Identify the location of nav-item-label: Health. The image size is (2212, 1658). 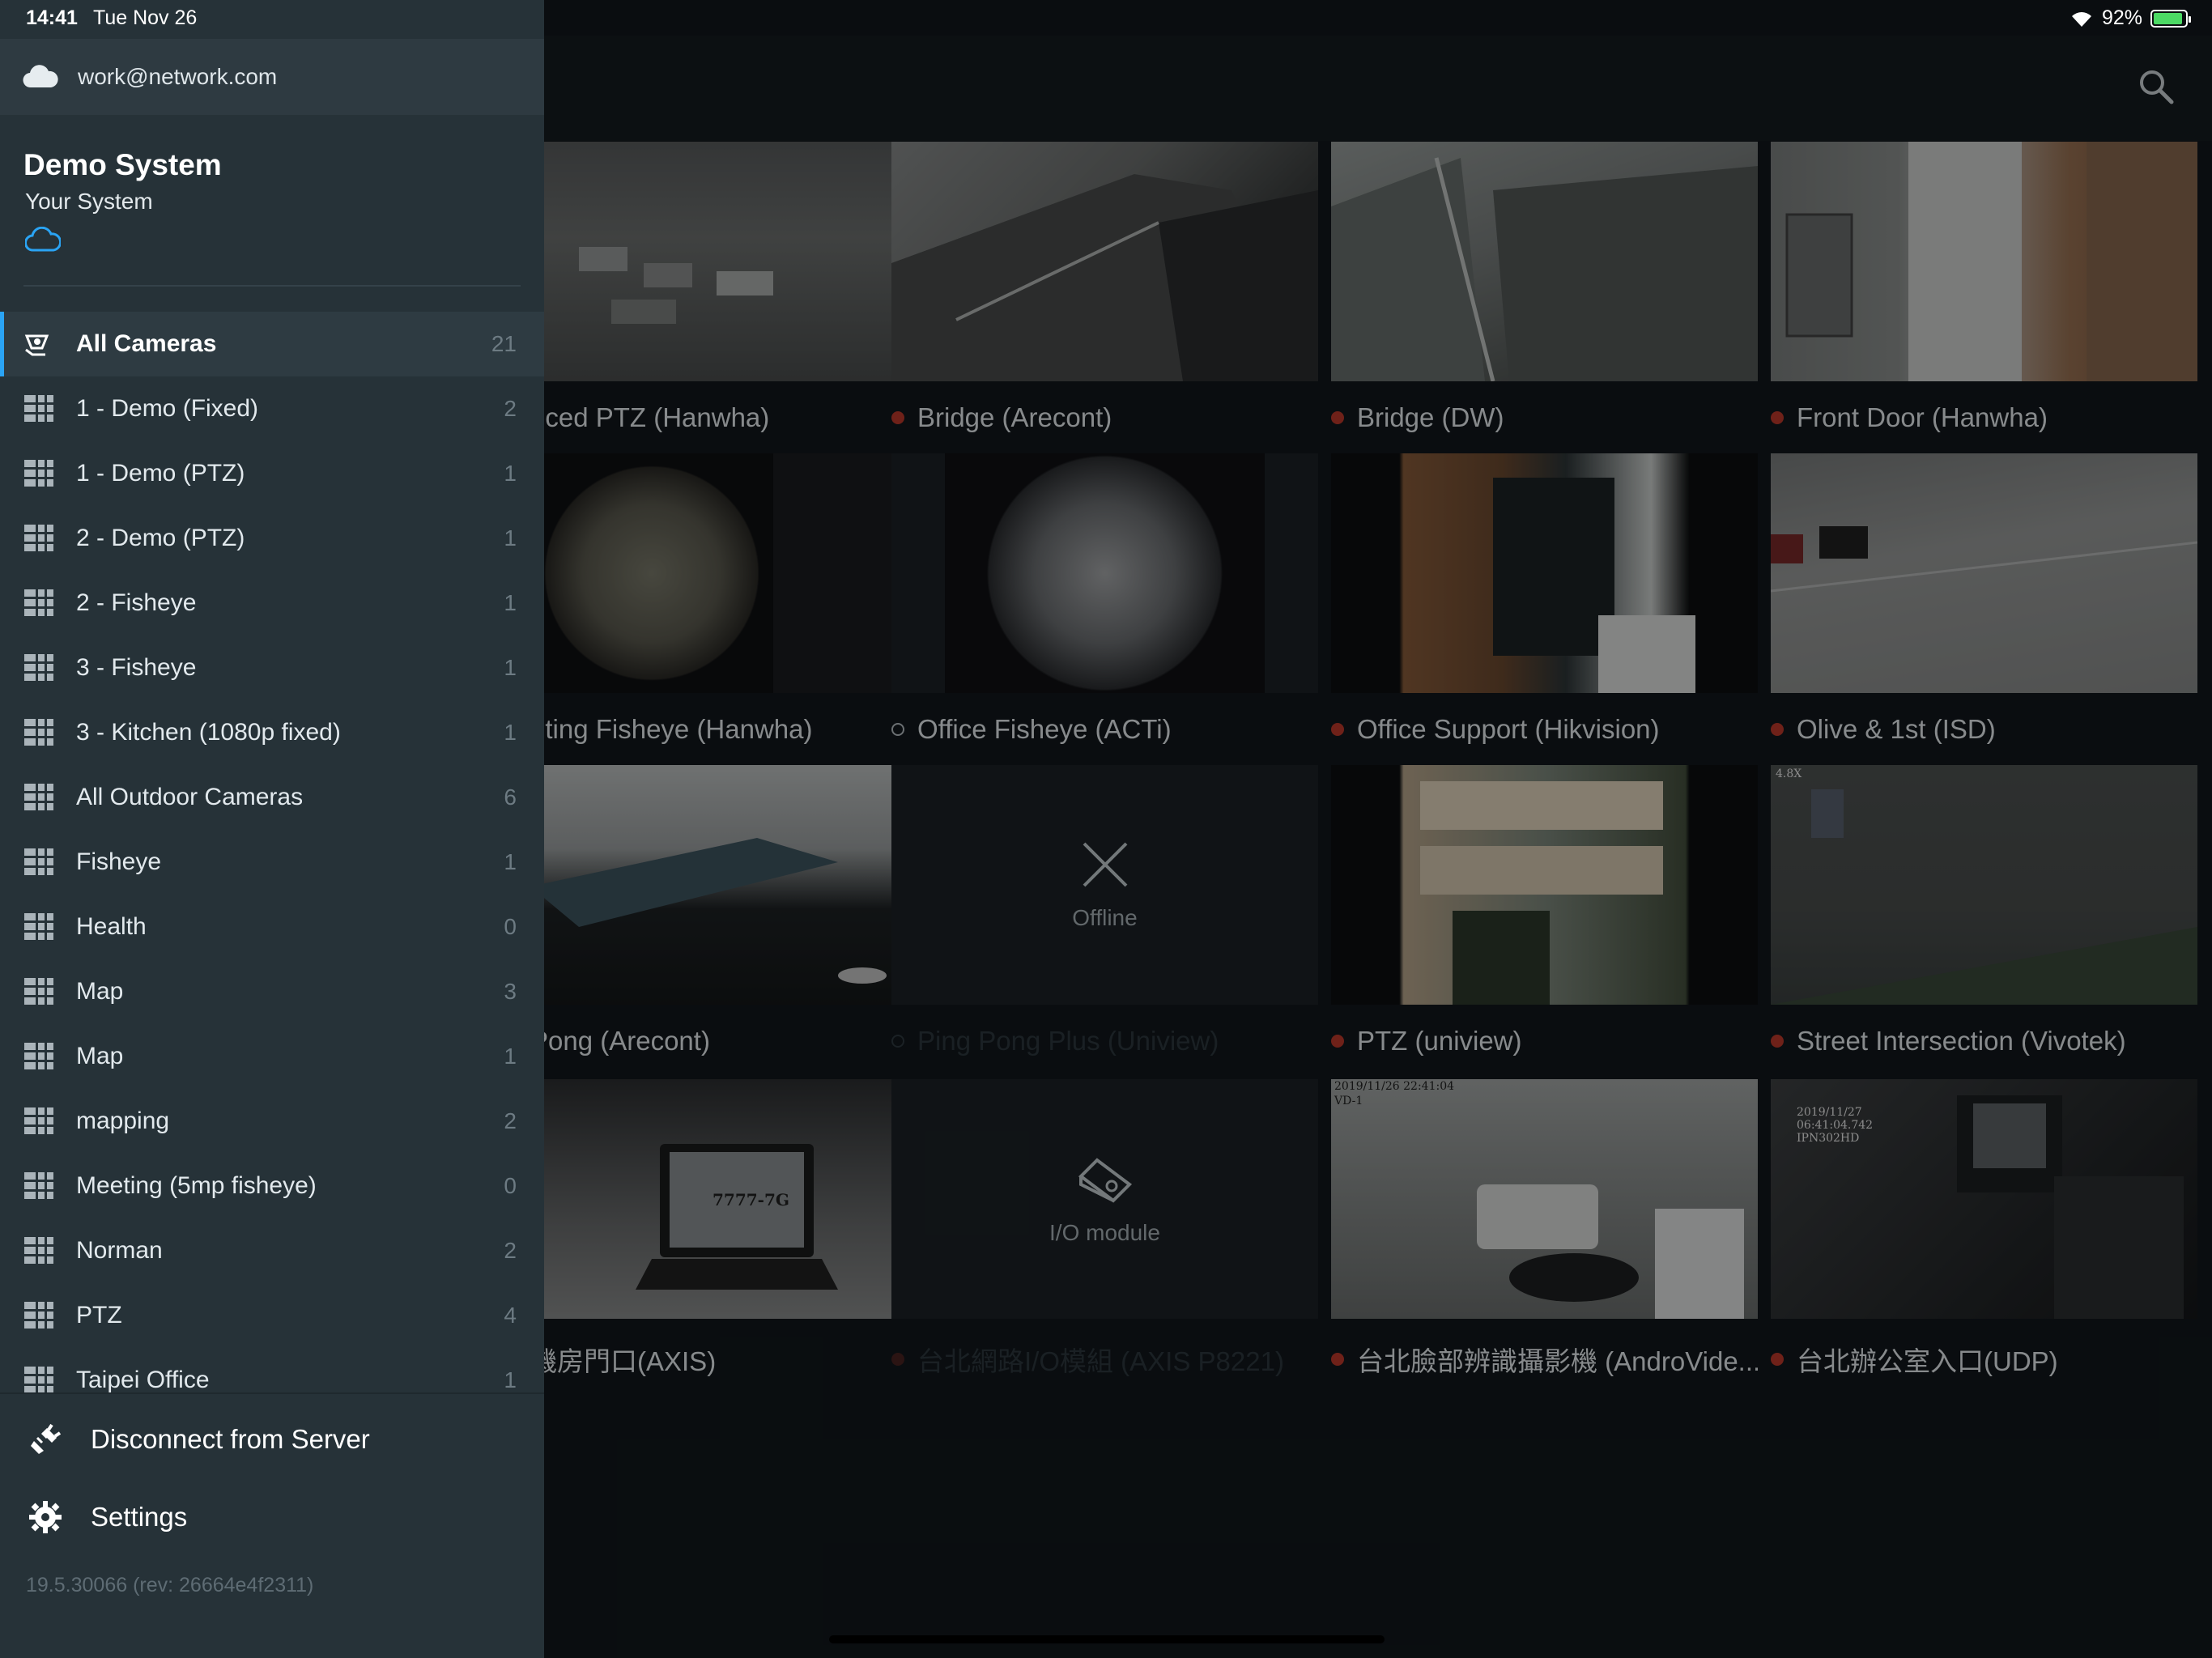
(112, 926).